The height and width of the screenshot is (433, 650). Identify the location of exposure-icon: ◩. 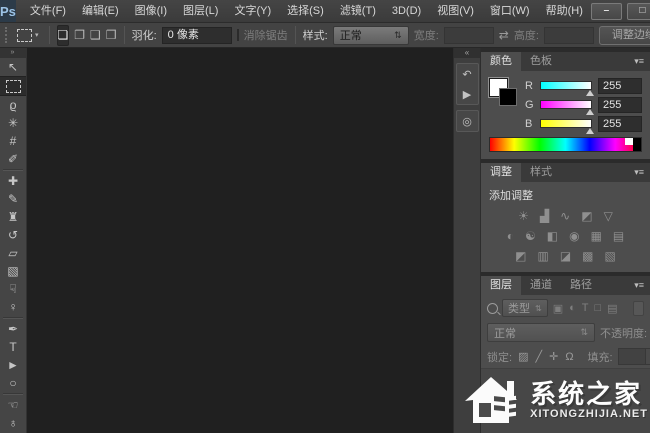
(586, 216).